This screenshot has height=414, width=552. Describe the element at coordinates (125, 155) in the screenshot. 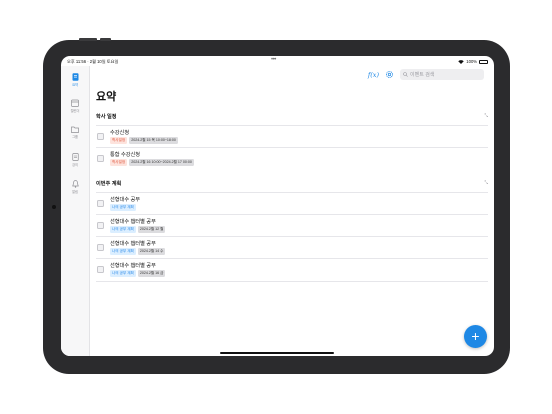

I see `item-title: 통합 수강신청` at that location.